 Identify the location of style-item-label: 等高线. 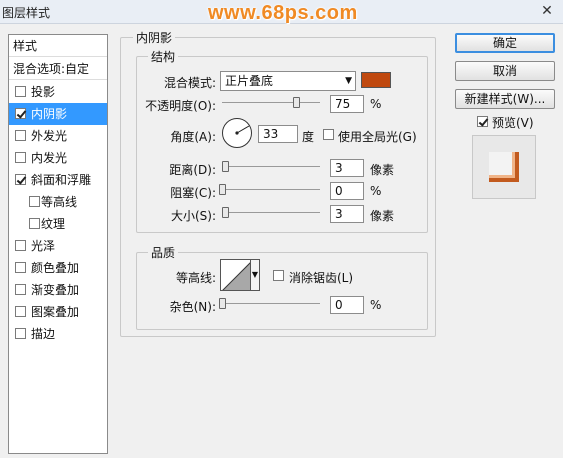
(59, 202).